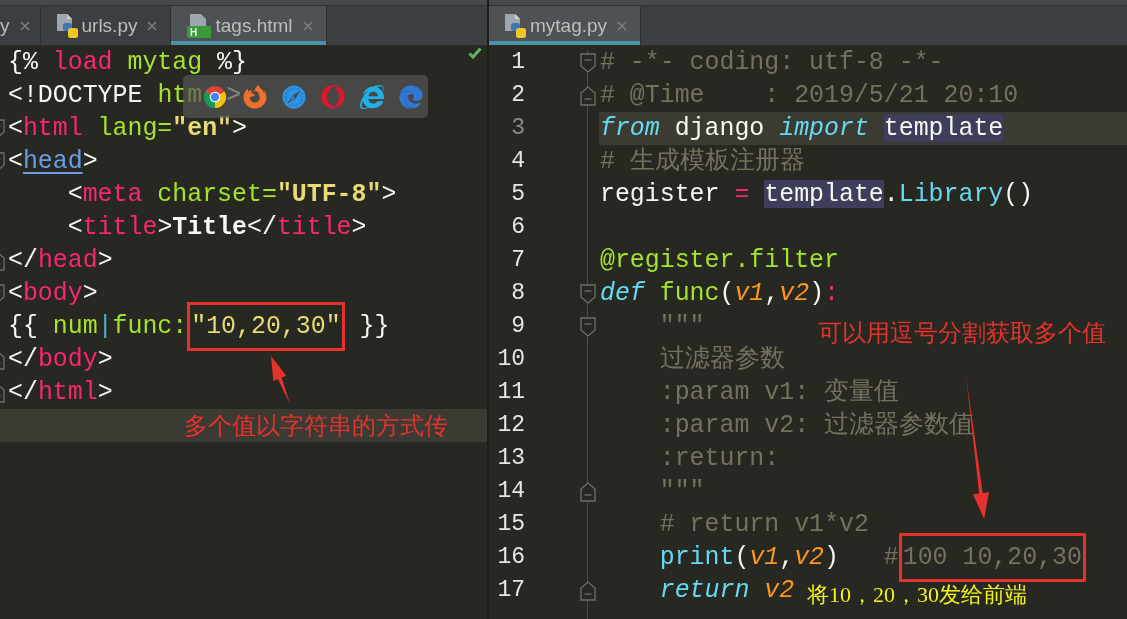  What do you see at coordinates (962, 333) in the screenshot?
I see `annotation-text: 可以用逗号分割获取多个值` at bounding box center [962, 333].